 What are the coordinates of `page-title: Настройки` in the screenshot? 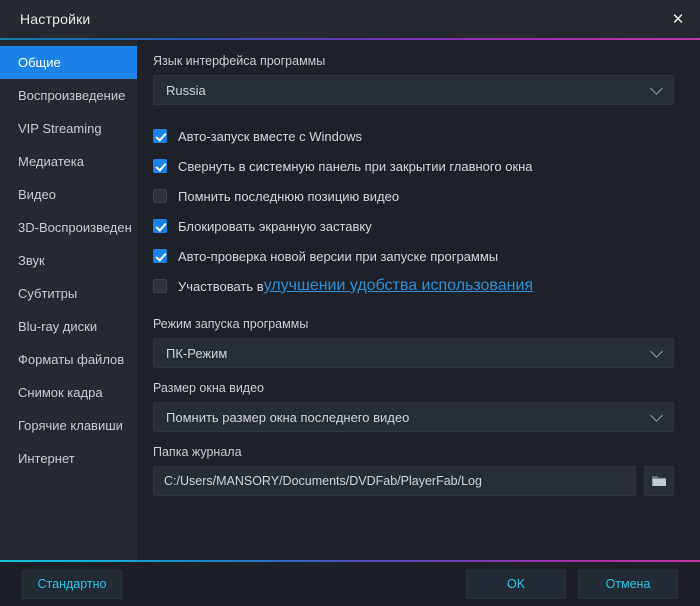 It's located at (55, 19).